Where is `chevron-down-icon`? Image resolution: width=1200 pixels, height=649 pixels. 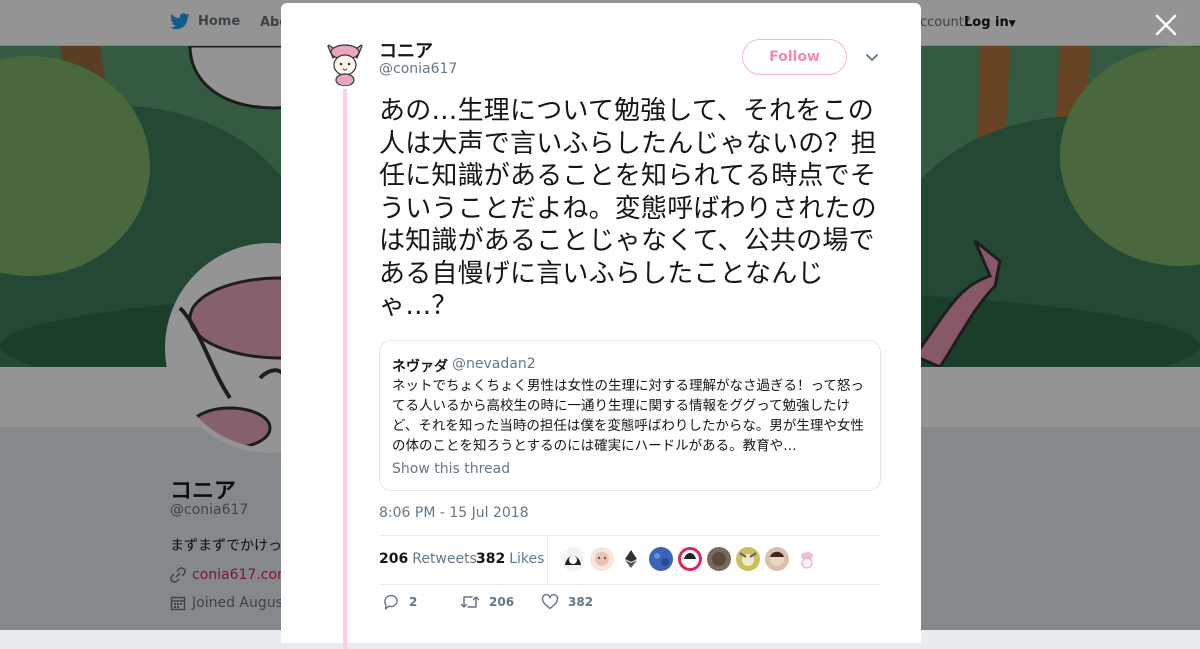 chevron-down-icon is located at coordinates (872, 58).